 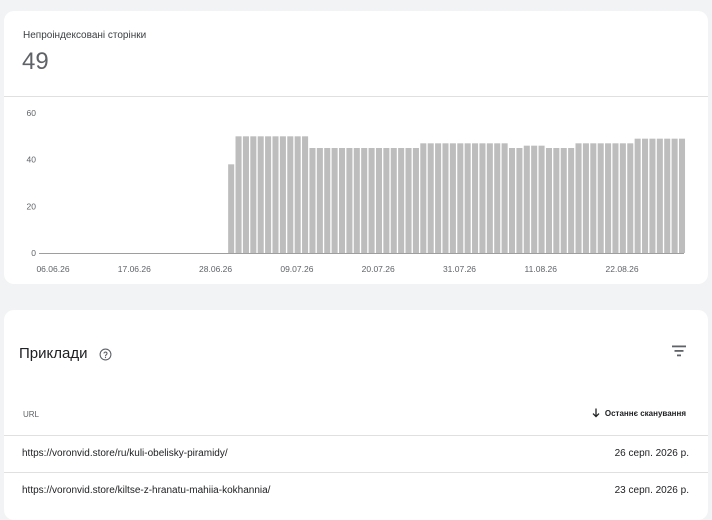 What do you see at coordinates (32, 113) in the screenshot?
I see `y-tick-label: 60` at bounding box center [32, 113].